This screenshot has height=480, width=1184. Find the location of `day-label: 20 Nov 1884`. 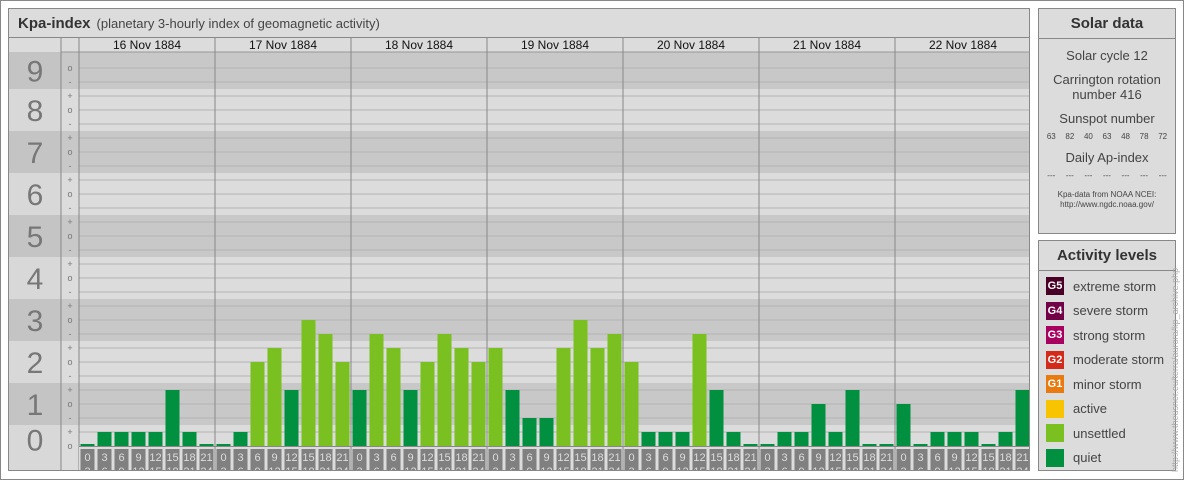

day-label: 20 Nov 1884 is located at coordinates (691, 45).